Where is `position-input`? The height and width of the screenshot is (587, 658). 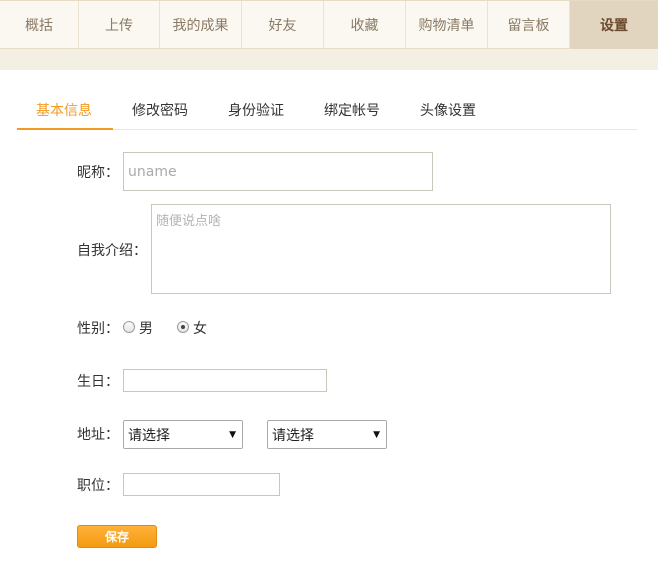
position-input is located at coordinates (201, 484).